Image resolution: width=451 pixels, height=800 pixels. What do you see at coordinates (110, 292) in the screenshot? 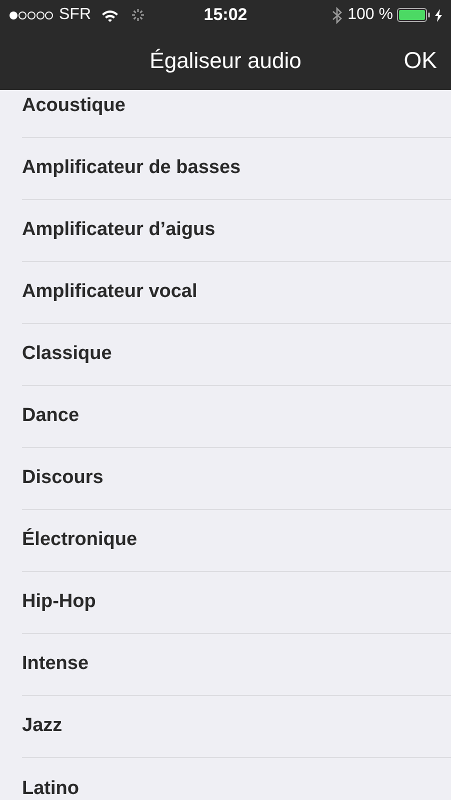
I see `preset-item: Amplificateur vocal` at bounding box center [110, 292].